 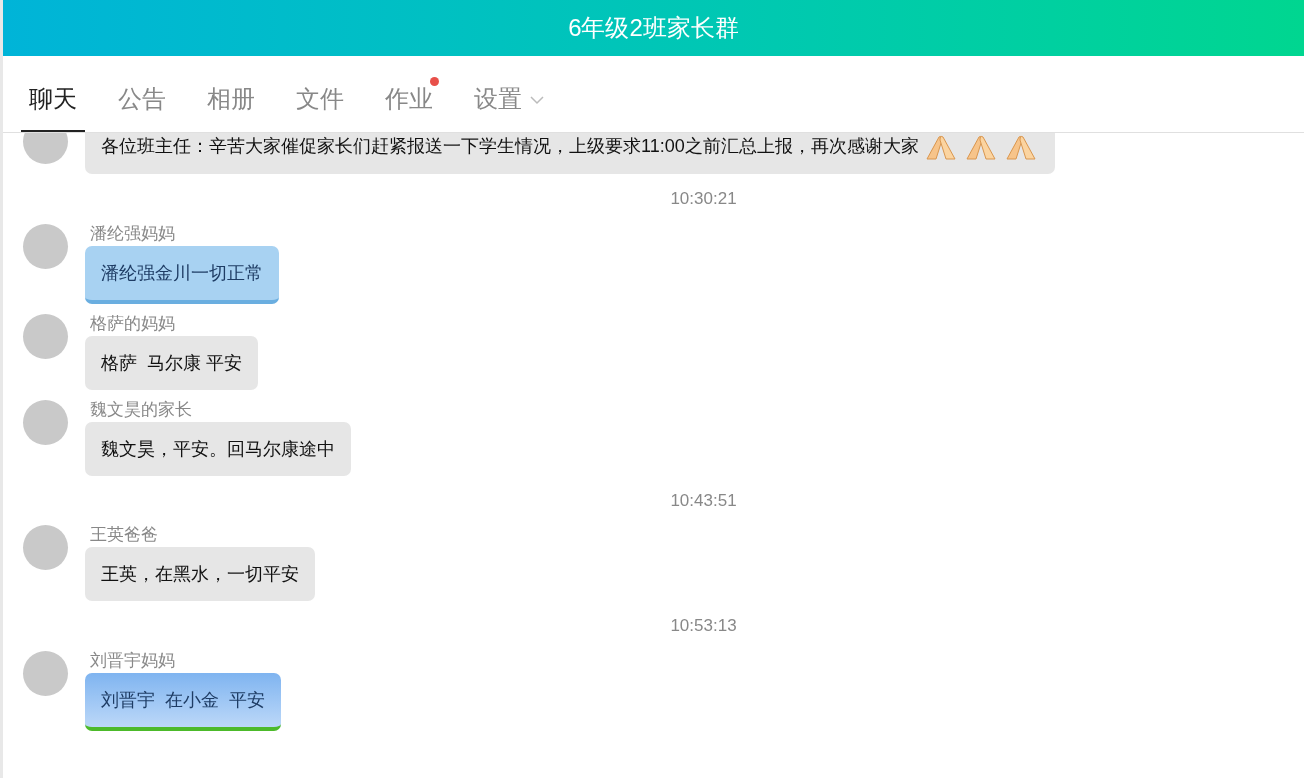 I want to click on timestamp: 10:53:13, so click(x=703, y=626).